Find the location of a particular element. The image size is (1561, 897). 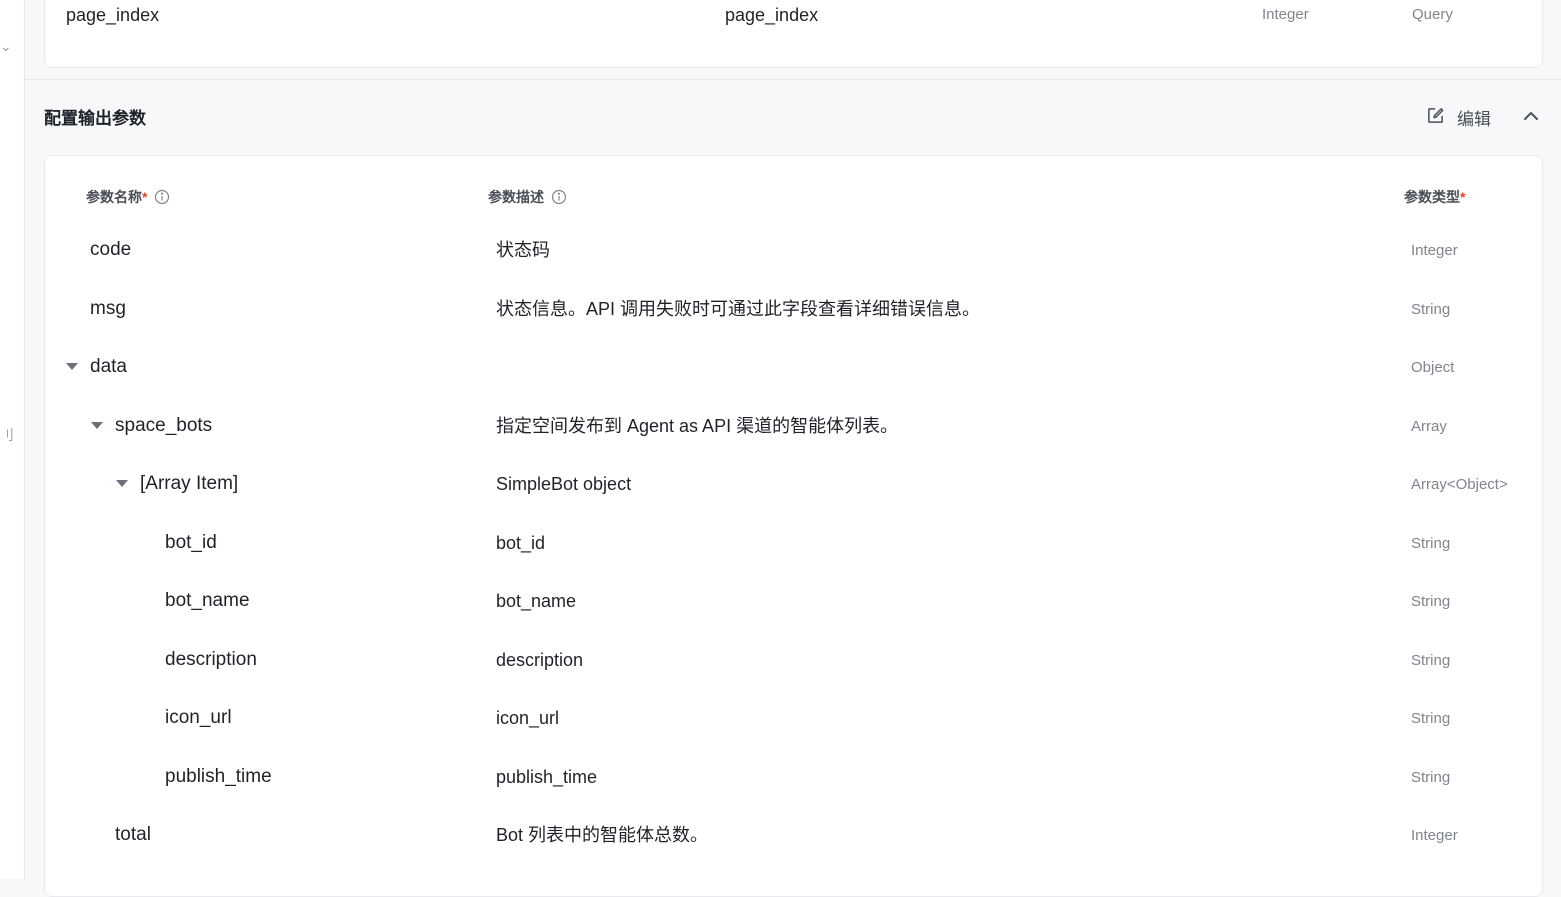

param-name: msg is located at coordinates (108, 308).